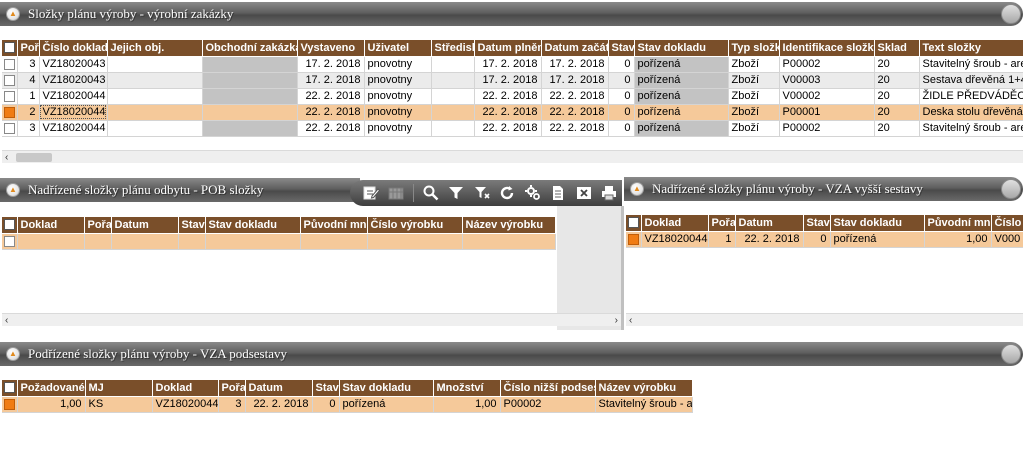  I want to click on column-header: Identifikace složky, so click(827, 48).